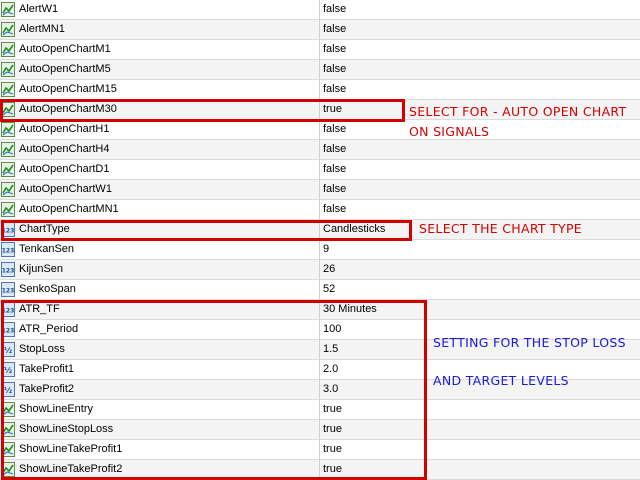  I want to click on parameter-name-cell: AutoOpenChartH4, so click(160, 150).